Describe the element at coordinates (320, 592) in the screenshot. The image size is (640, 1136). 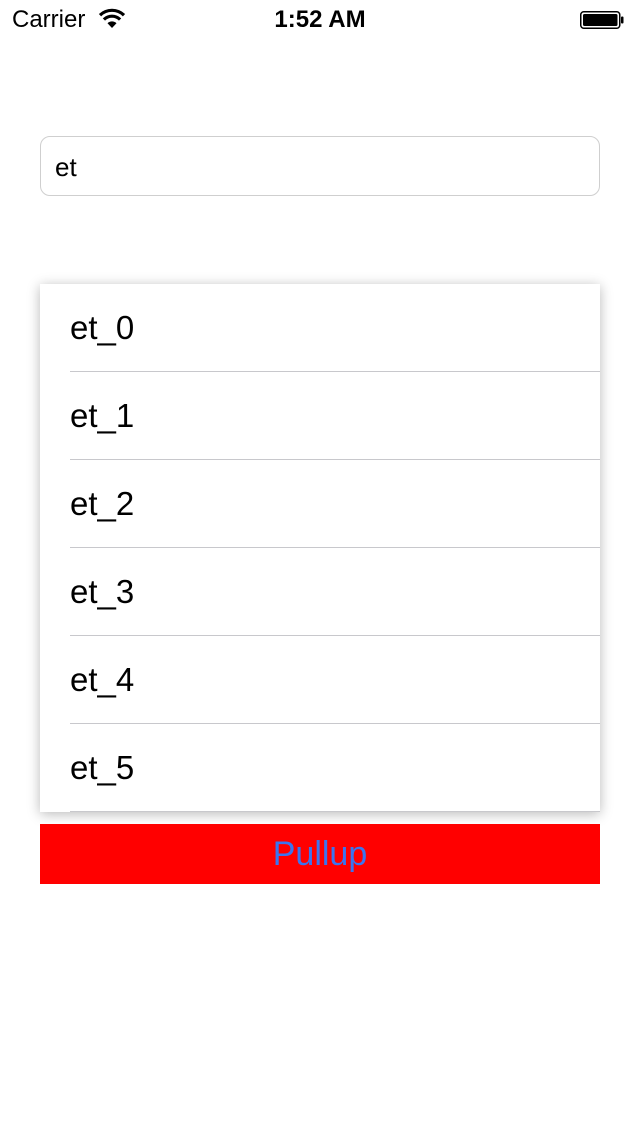
I see `suggestion-item: et_3` at that location.